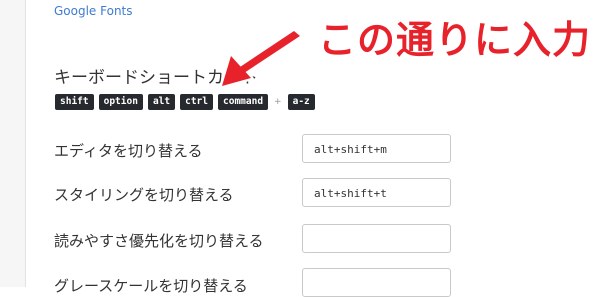 This screenshot has width=613, height=297. I want to click on setting-label-toggle-editor: エディタを切り替える, so click(128, 151).